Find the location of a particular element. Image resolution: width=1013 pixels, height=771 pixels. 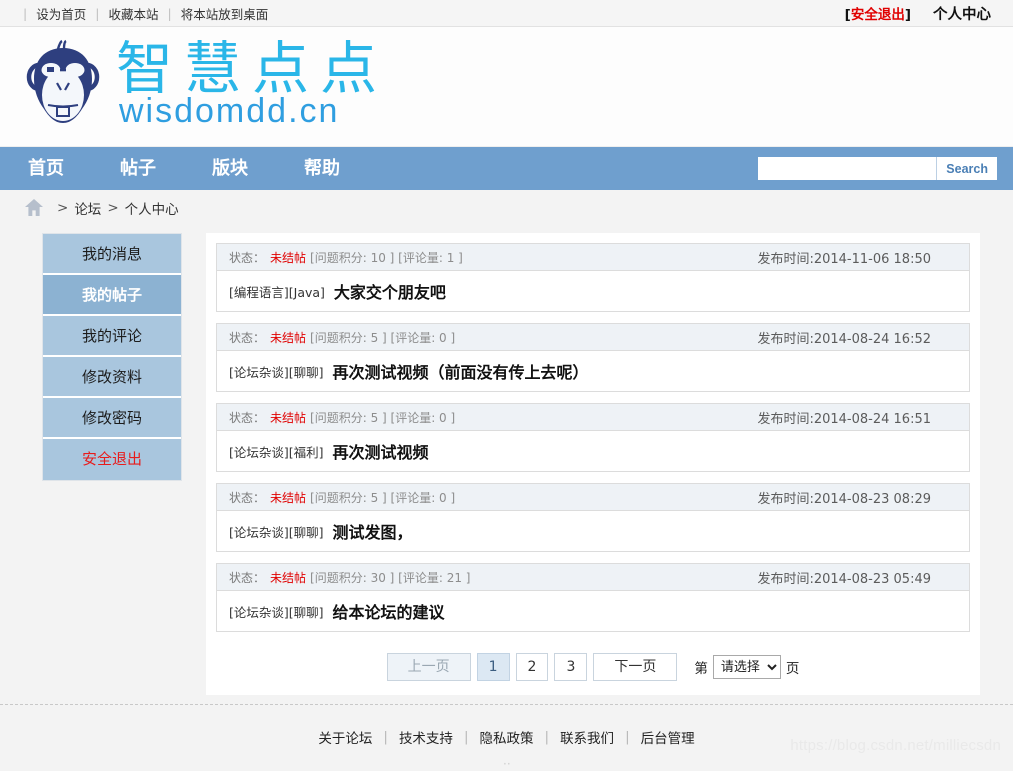

post-body: [论坛杂谈][聊聊] 测试发图， is located at coordinates (593, 531).